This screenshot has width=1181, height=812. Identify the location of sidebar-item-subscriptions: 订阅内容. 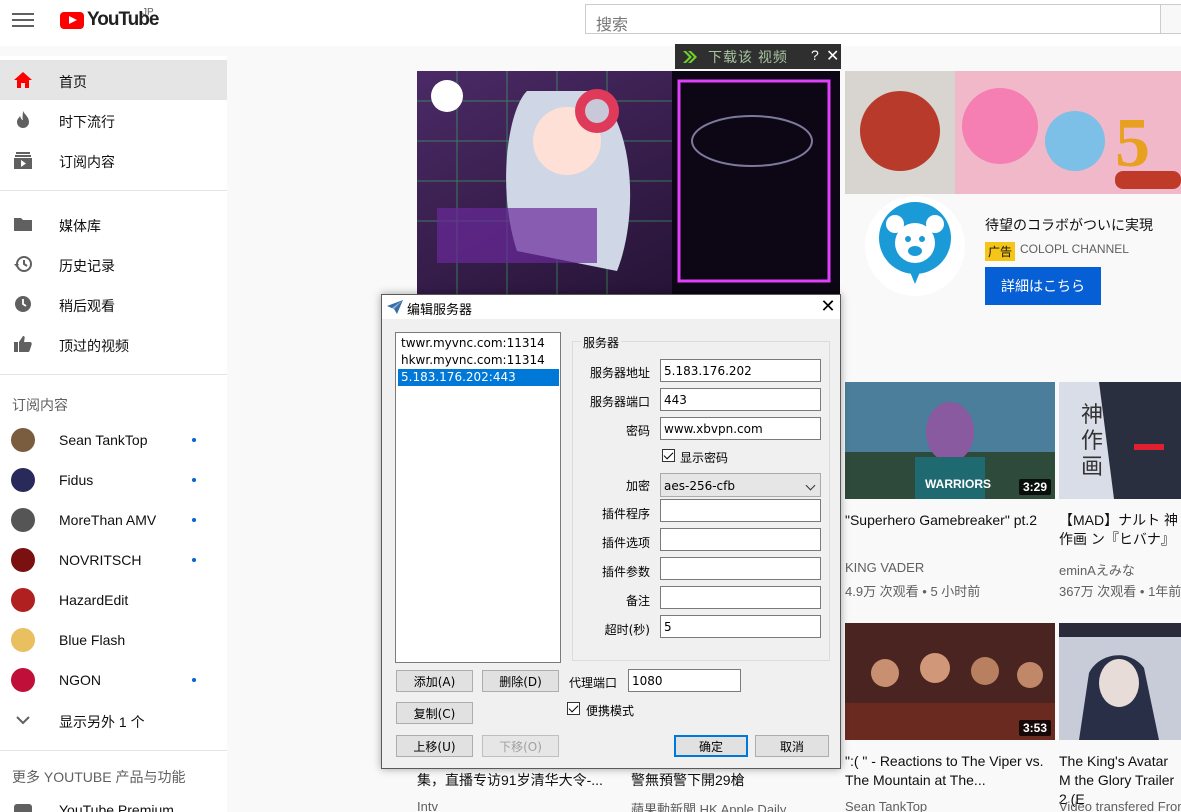
(113, 160).